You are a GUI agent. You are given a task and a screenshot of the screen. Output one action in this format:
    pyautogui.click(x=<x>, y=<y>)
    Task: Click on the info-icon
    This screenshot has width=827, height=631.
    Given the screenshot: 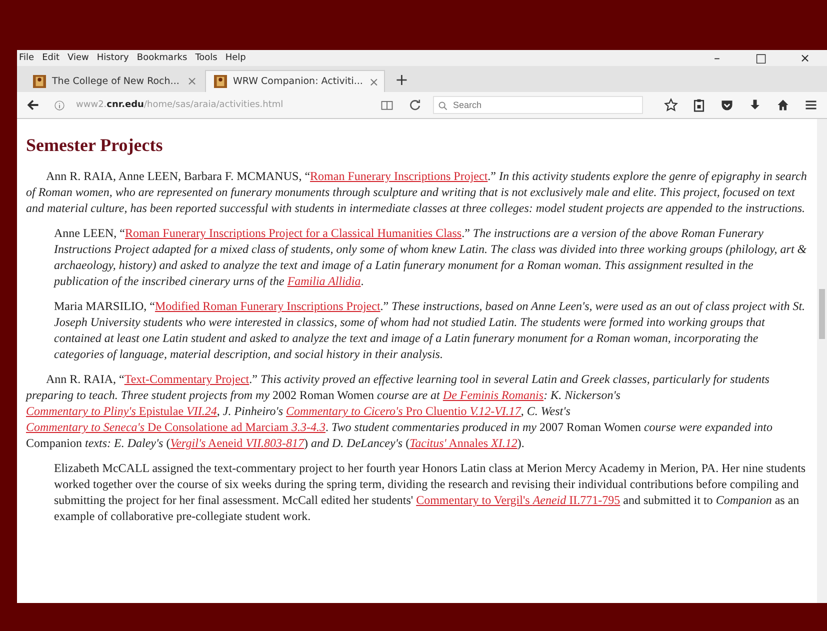 What is the action you would take?
    pyautogui.click(x=59, y=105)
    